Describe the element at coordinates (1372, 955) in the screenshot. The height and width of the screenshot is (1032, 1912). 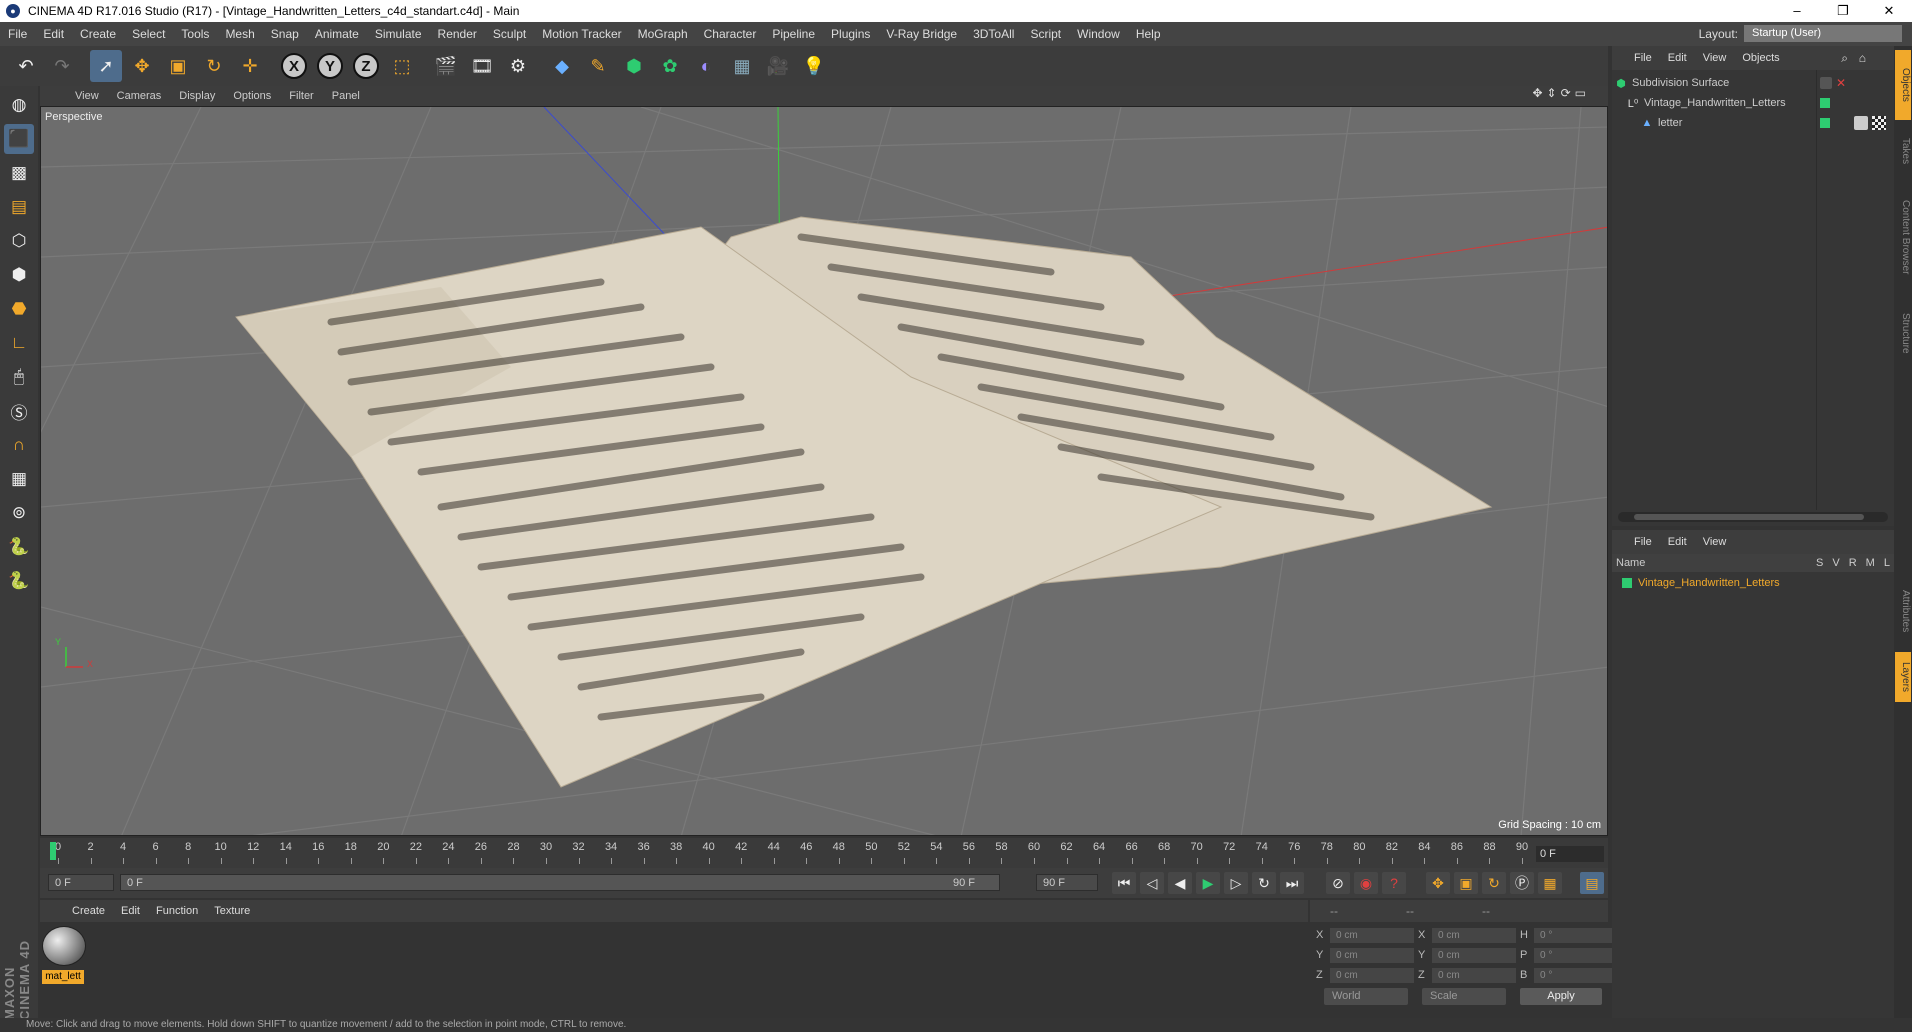
I see `pos-y-field: 0 cm` at that location.